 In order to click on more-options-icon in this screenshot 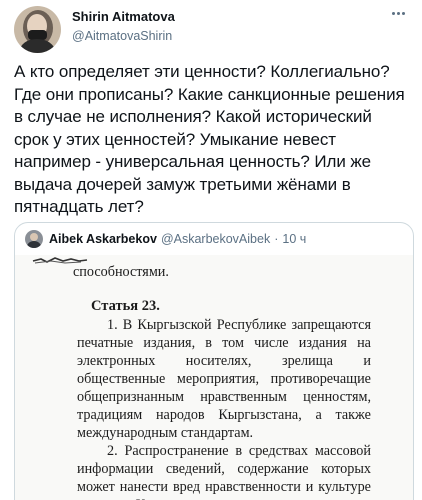, I will do `click(398, 13)`.